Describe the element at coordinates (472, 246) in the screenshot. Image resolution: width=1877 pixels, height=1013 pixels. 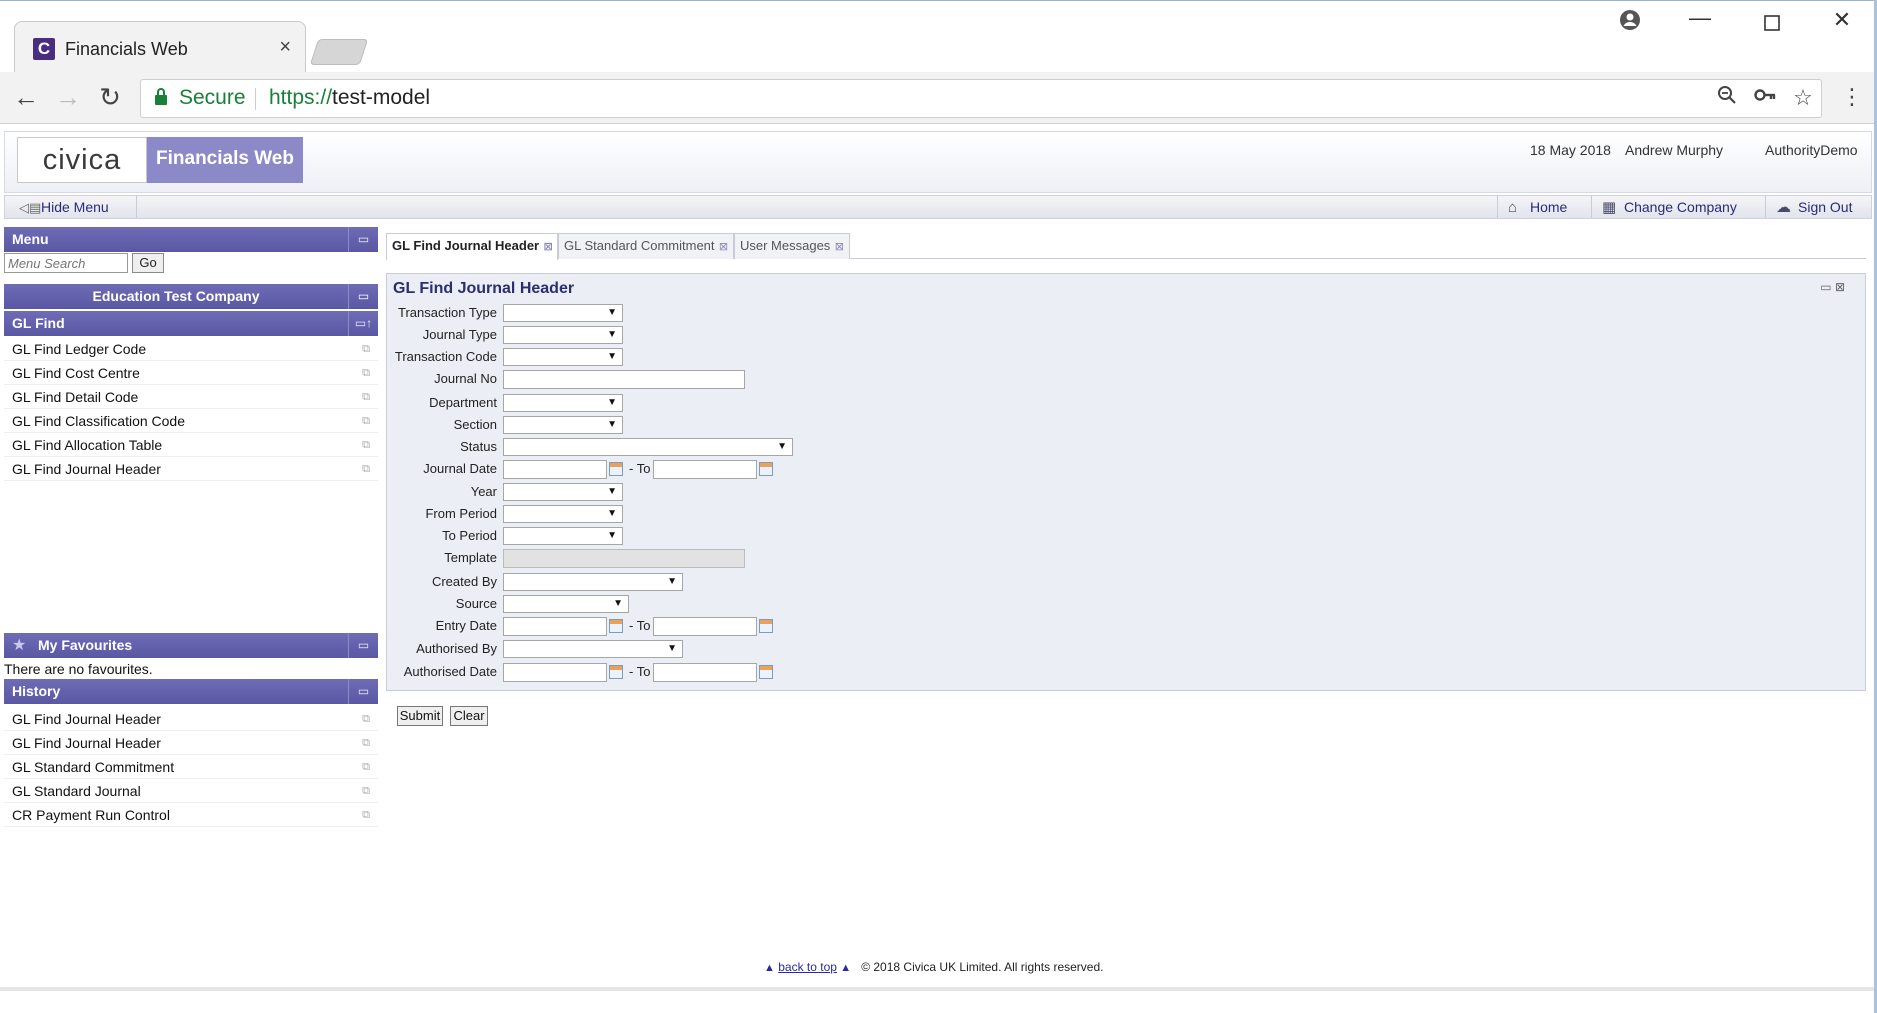
I see `tab-gl-find-journal-header: GL Find Journal Header ⊠` at that location.